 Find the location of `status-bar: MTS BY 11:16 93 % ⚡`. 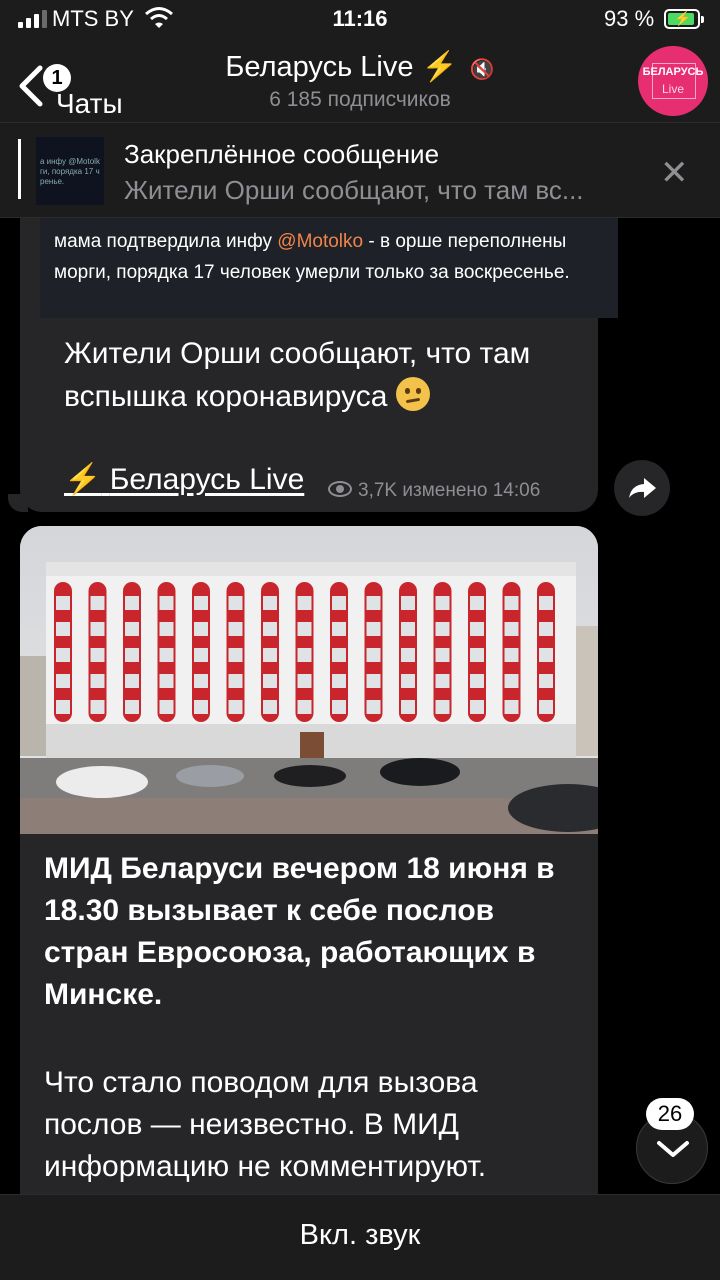

status-bar: MTS BY 11:16 93 % ⚡ is located at coordinates (360, 20).